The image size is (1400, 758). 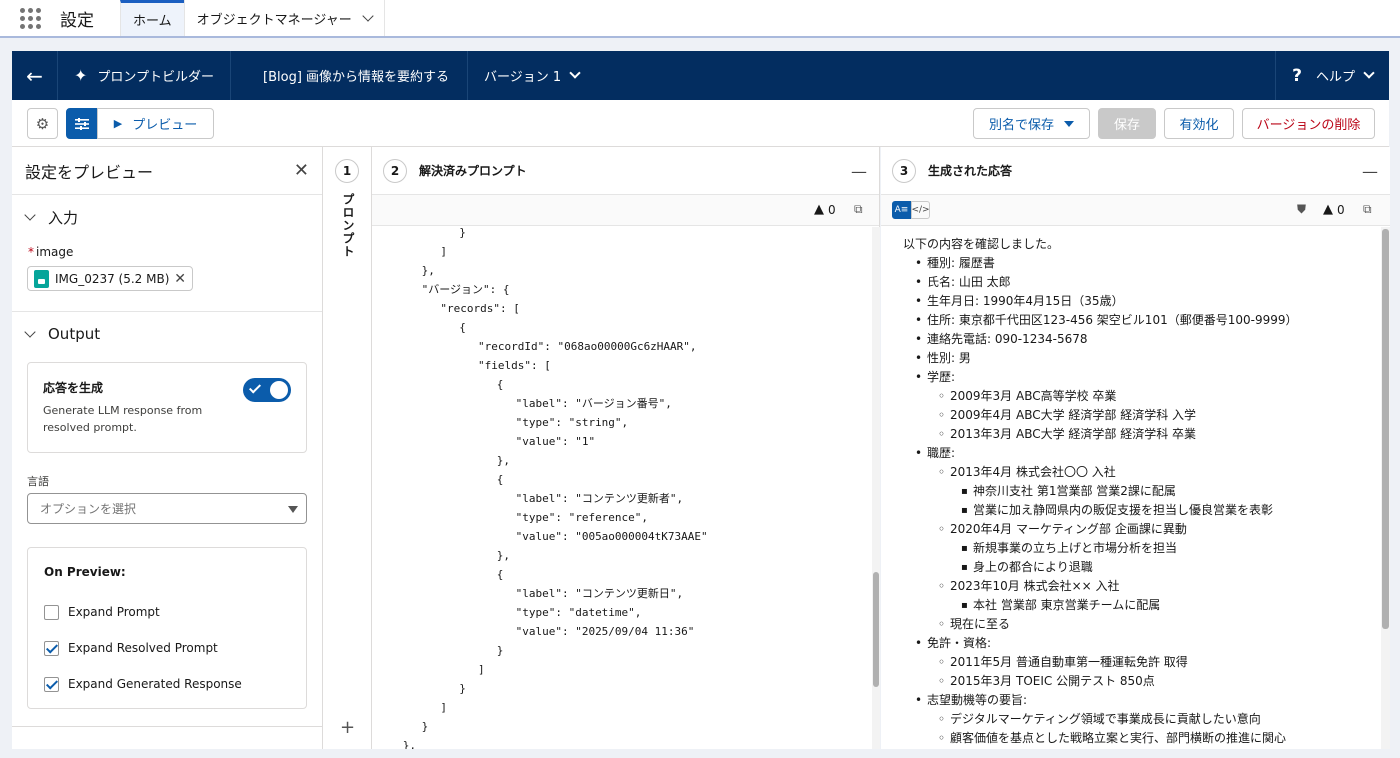 I want to click on arrow-left-icon: ←, so click(x=34, y=75).